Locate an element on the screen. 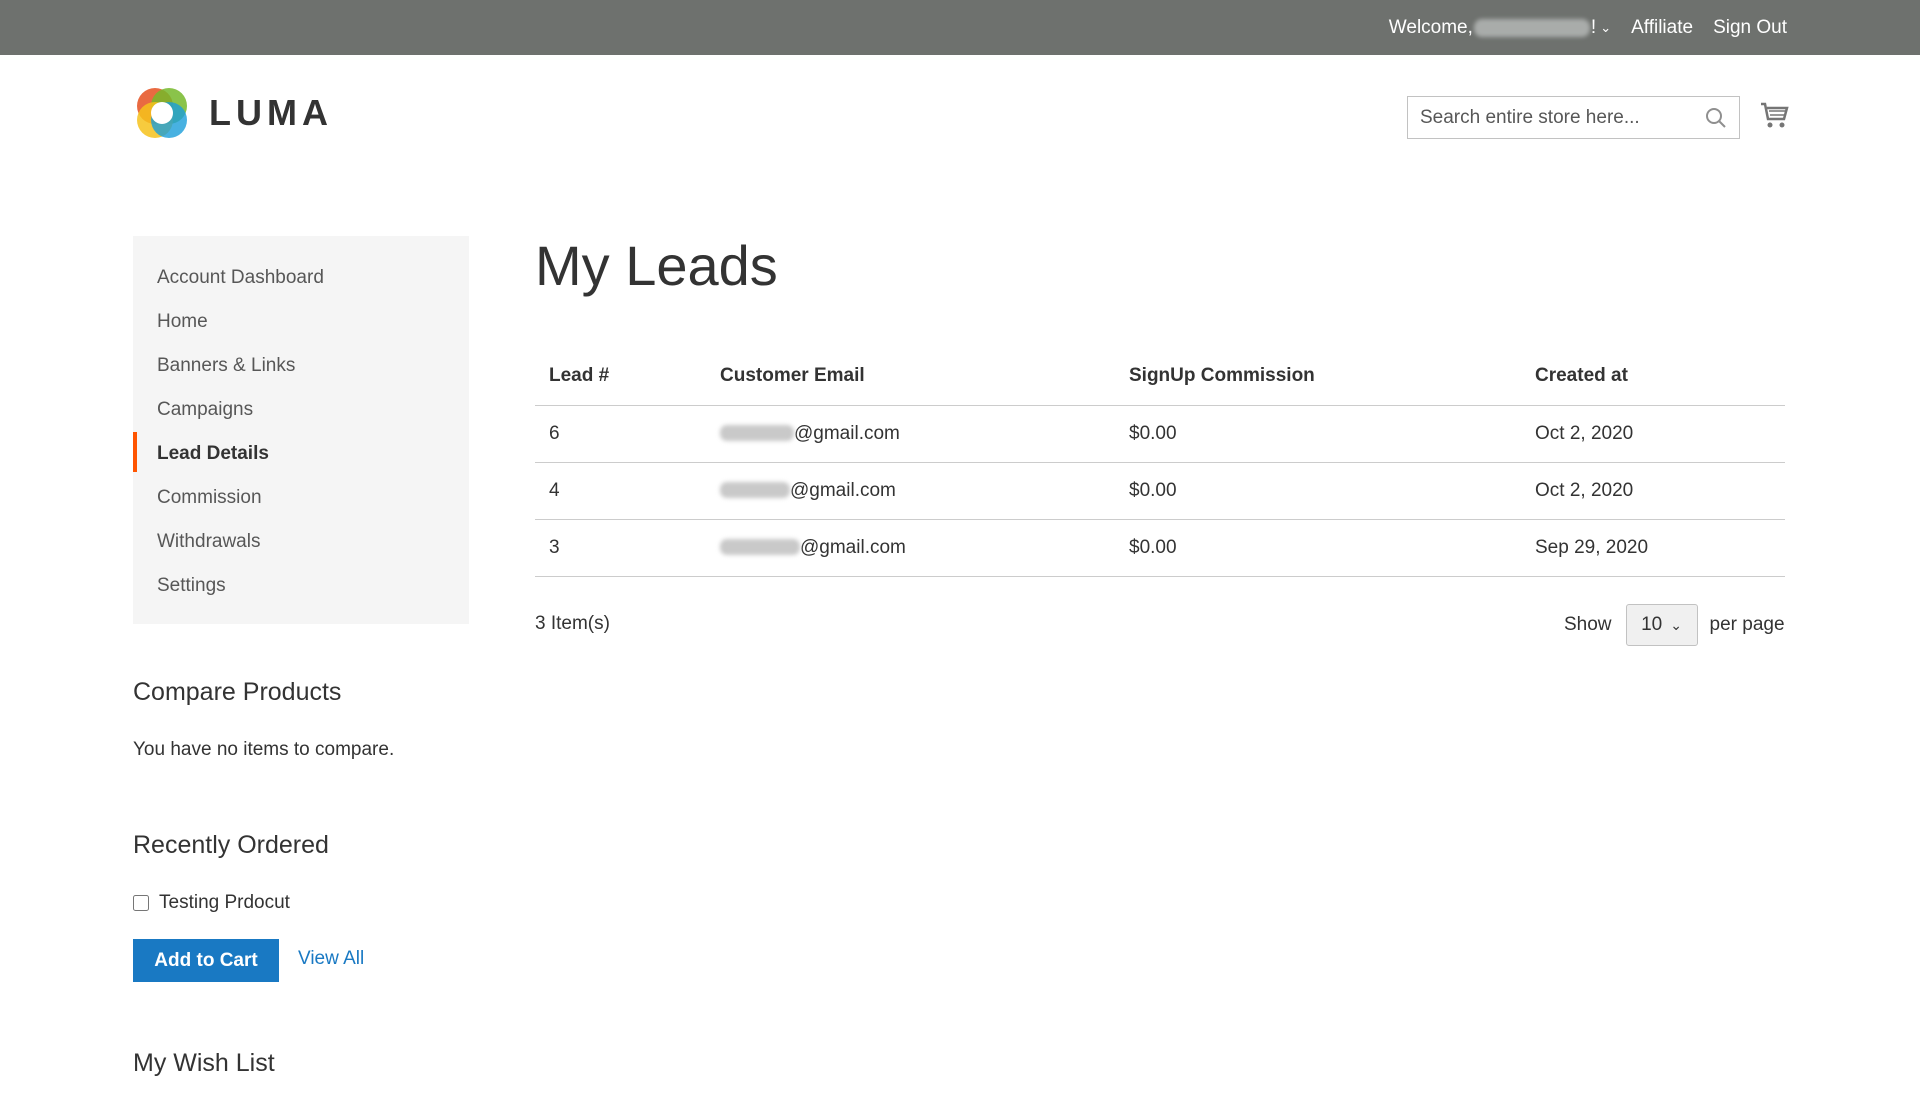 The image size is (1920, 1093). logo-text: LUMA is located at coordinates (271, 112).